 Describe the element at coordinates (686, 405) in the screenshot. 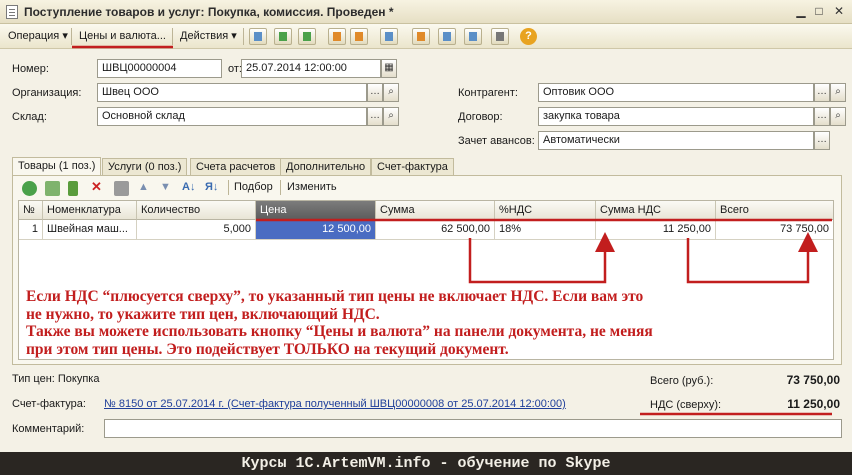

I see `vat-label: НДС (сверху):` at that location.